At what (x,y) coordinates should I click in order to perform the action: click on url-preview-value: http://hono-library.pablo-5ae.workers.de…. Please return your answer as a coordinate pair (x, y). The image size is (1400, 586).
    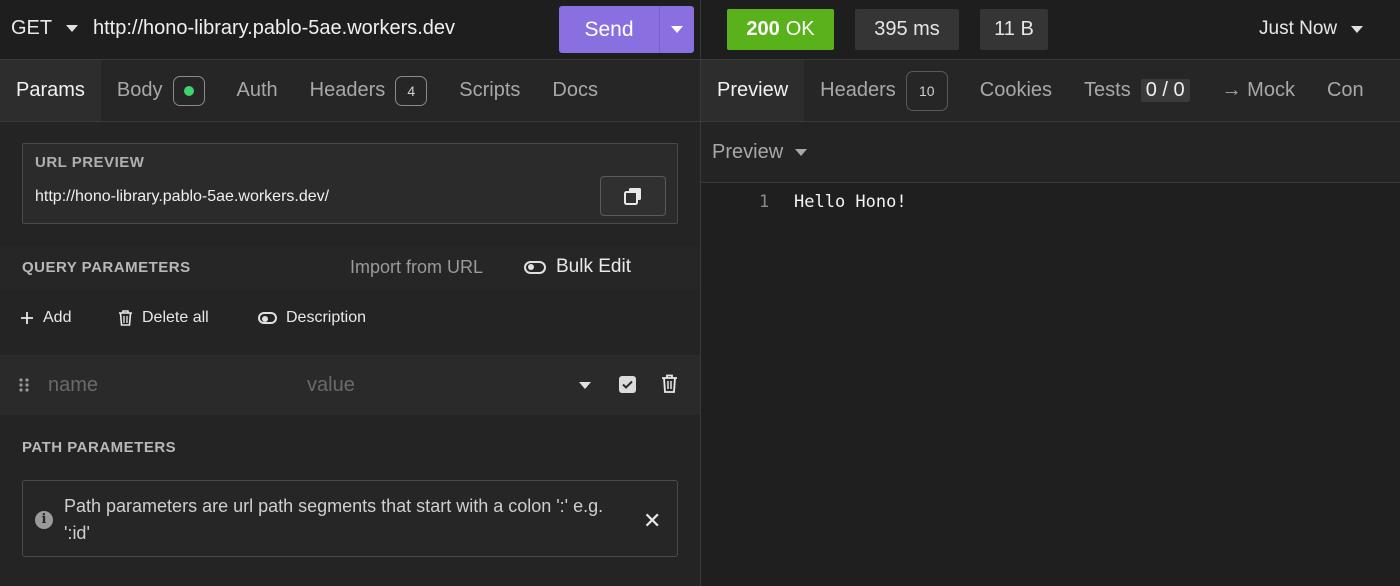
    Looking at the image, I should click on (182, 196).